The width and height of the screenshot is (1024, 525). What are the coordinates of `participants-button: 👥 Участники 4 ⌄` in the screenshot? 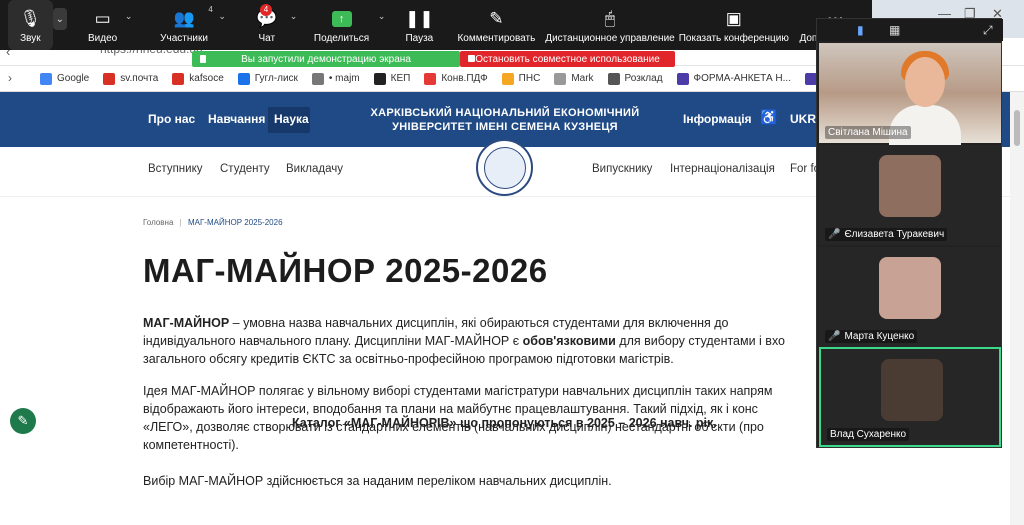 It's located at (187, 25).